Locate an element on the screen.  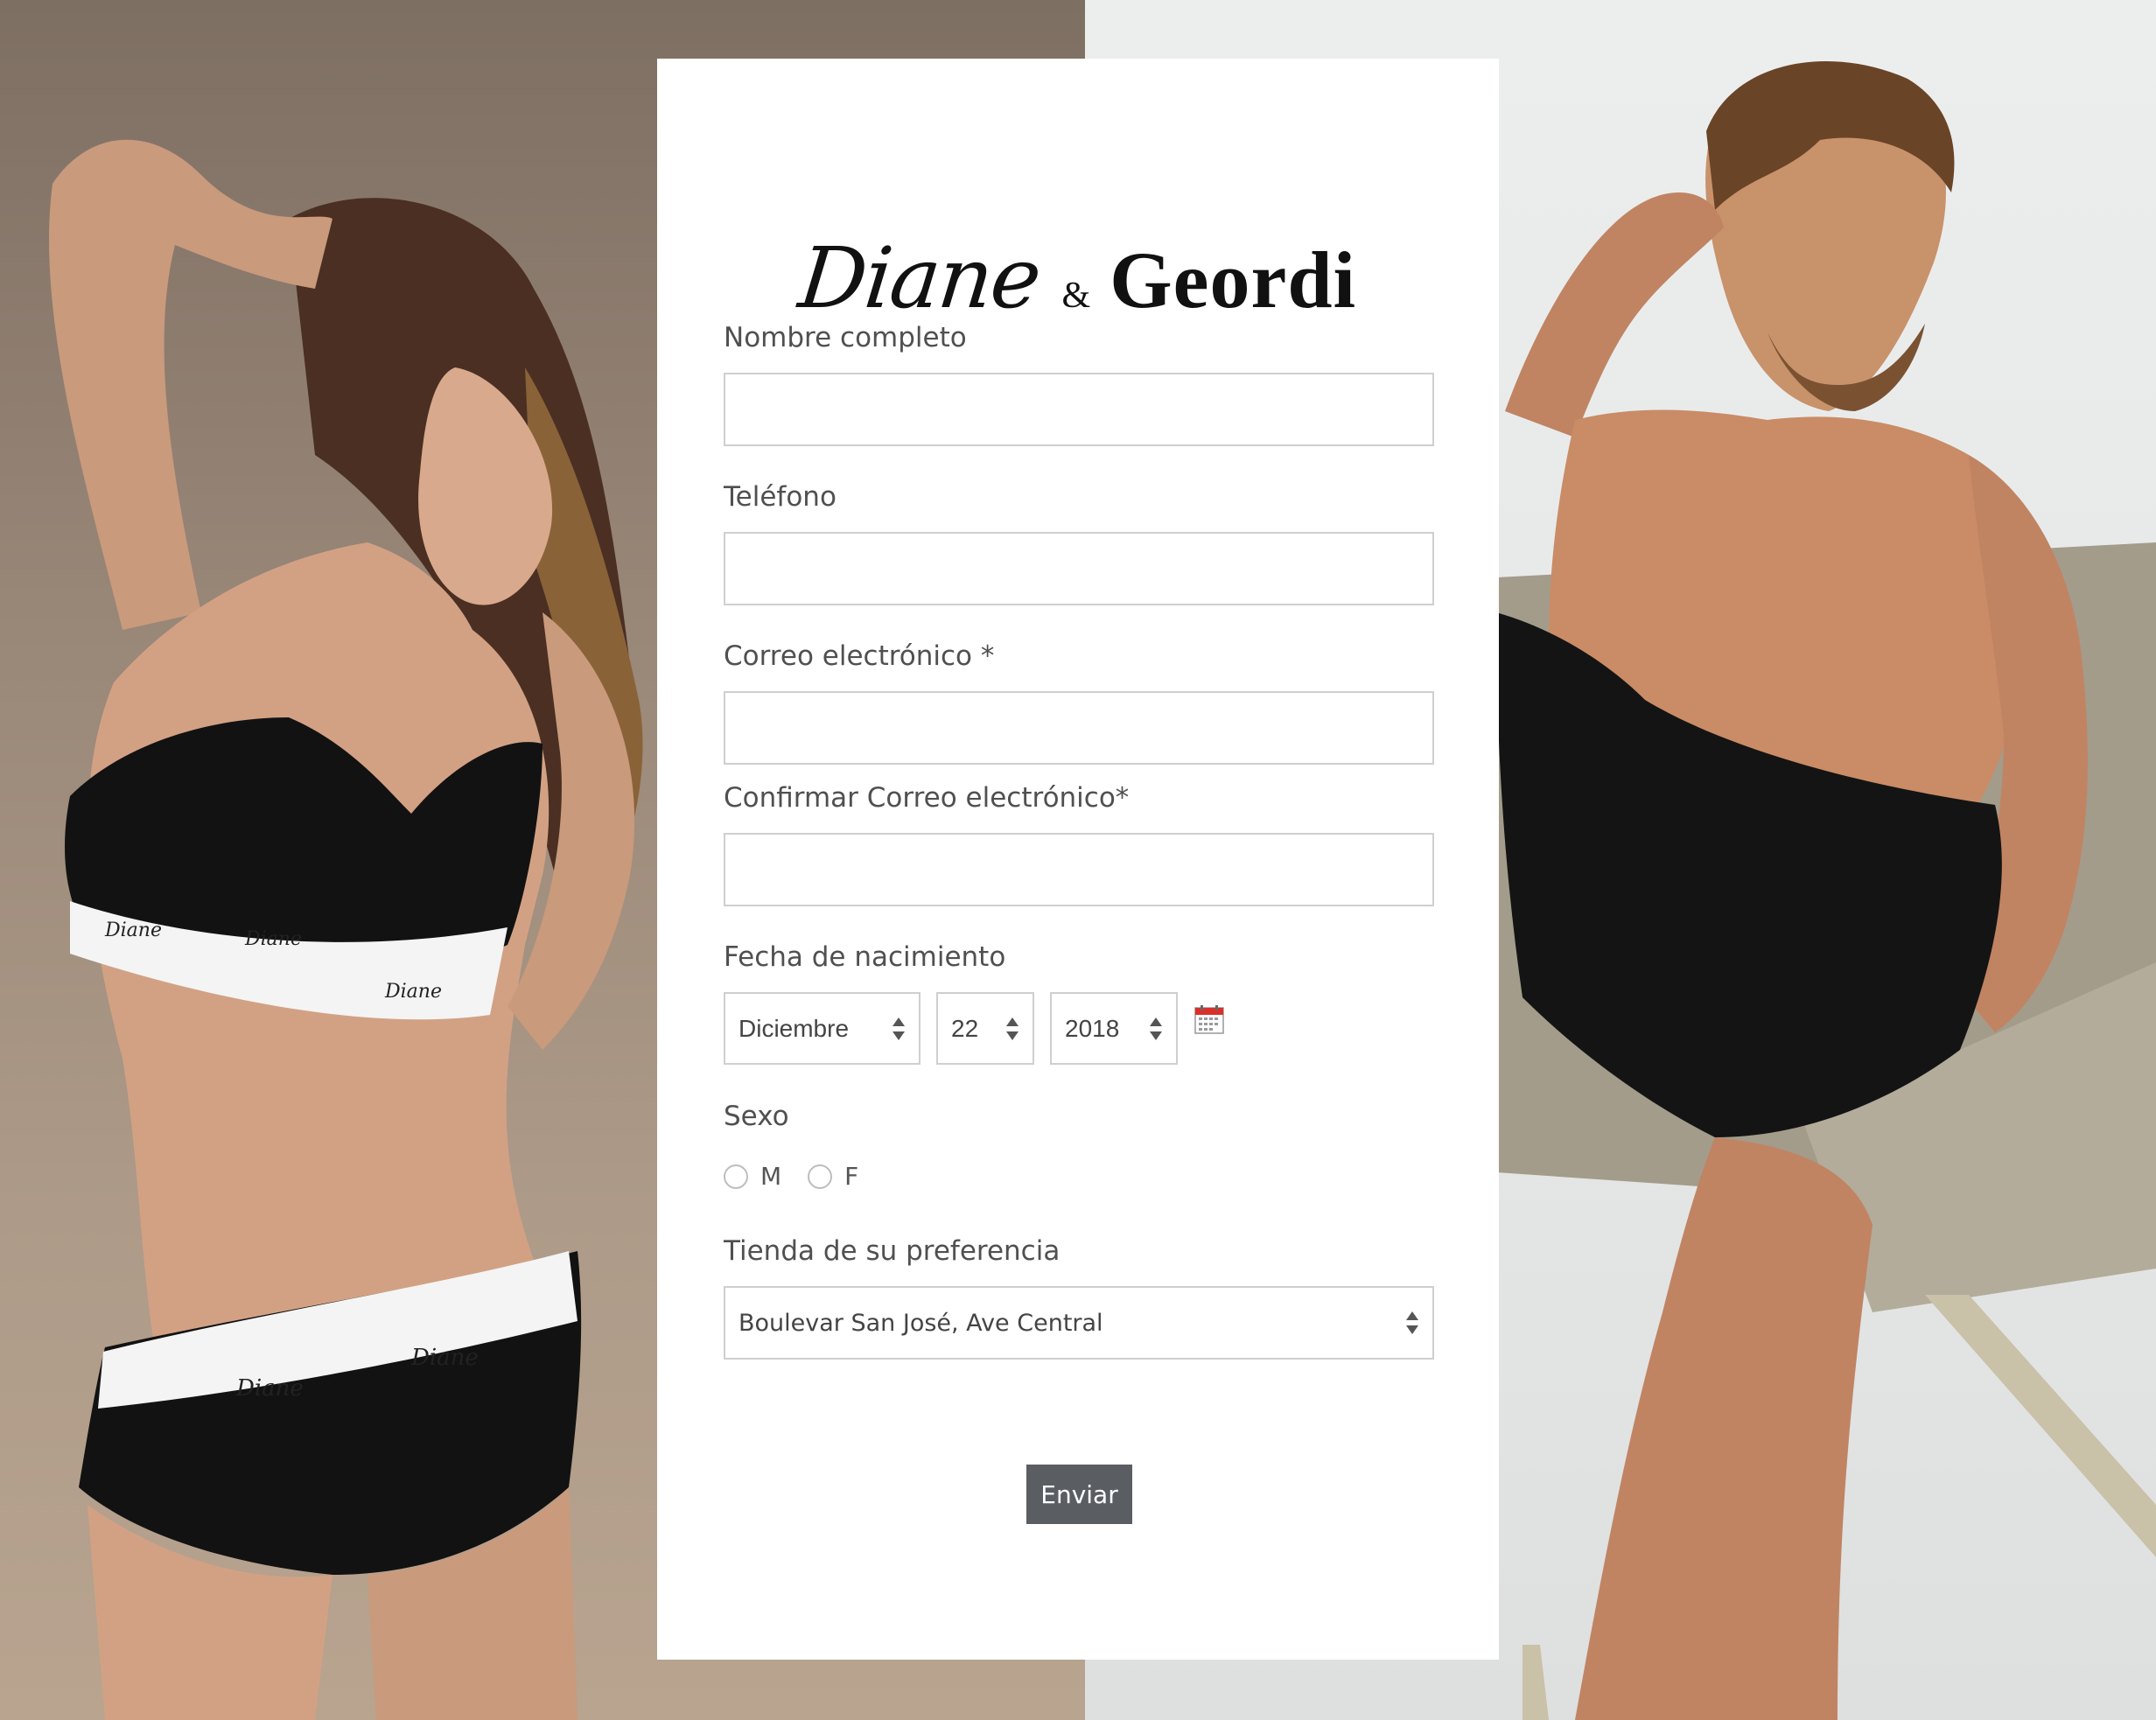
birth-day-select: 22 is located at coordinates (985, 1028).